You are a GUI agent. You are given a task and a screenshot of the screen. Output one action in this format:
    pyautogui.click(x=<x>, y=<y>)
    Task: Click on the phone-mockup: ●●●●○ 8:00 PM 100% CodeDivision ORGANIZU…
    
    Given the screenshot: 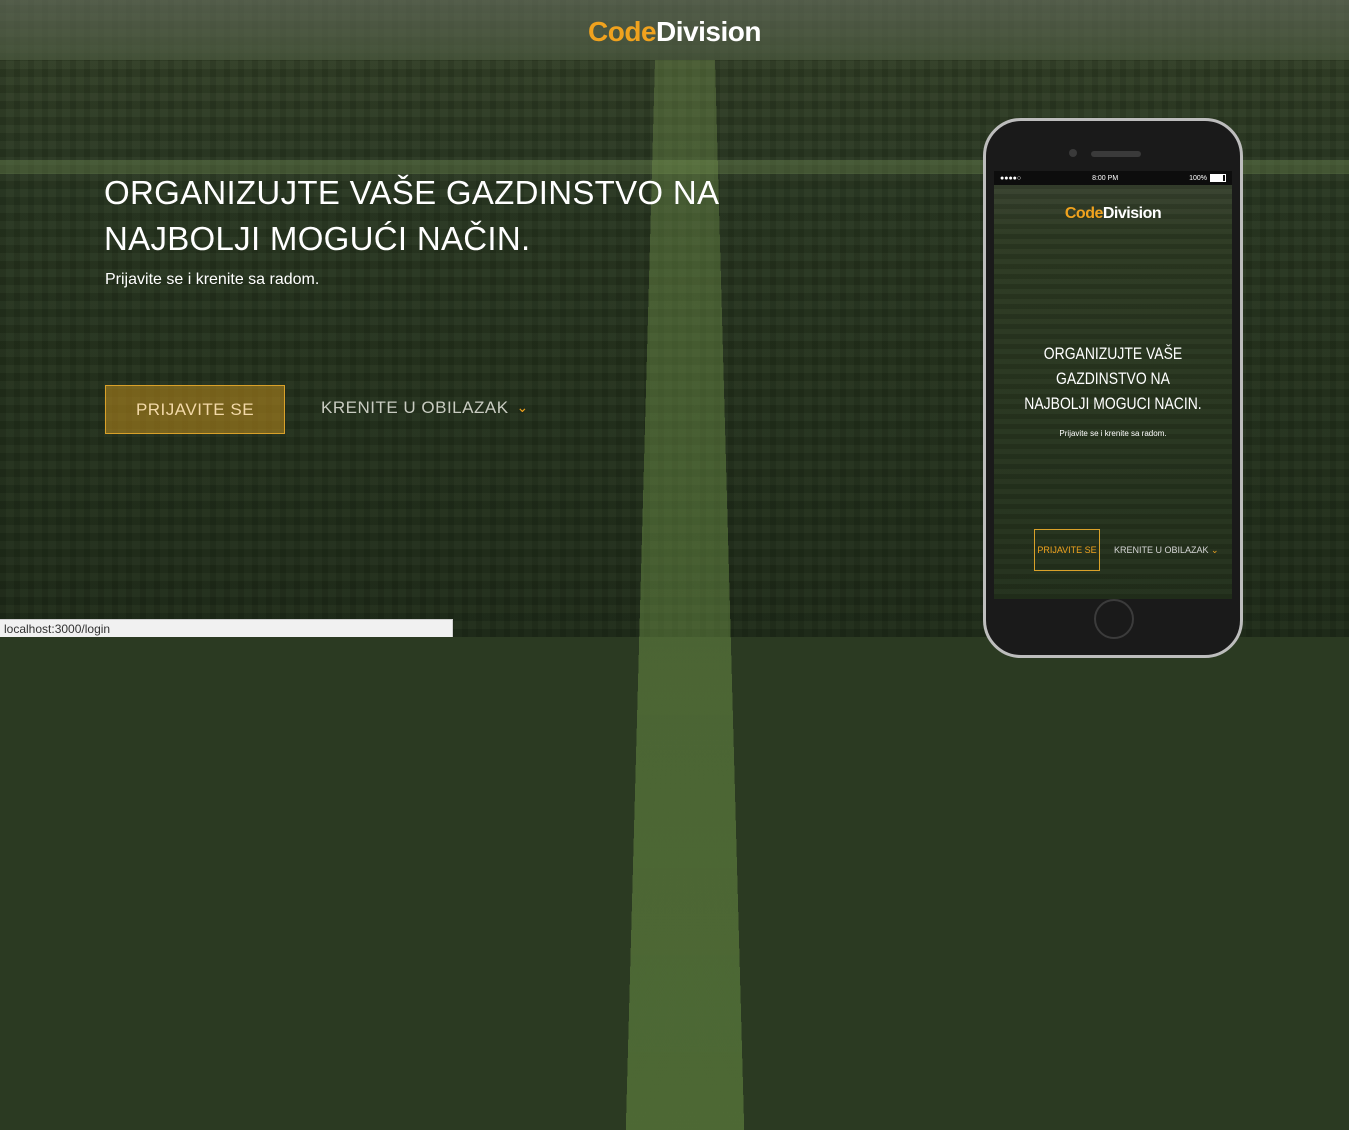 What is the action you would take?
    pyautogui.click(x=1113, y=388)
    